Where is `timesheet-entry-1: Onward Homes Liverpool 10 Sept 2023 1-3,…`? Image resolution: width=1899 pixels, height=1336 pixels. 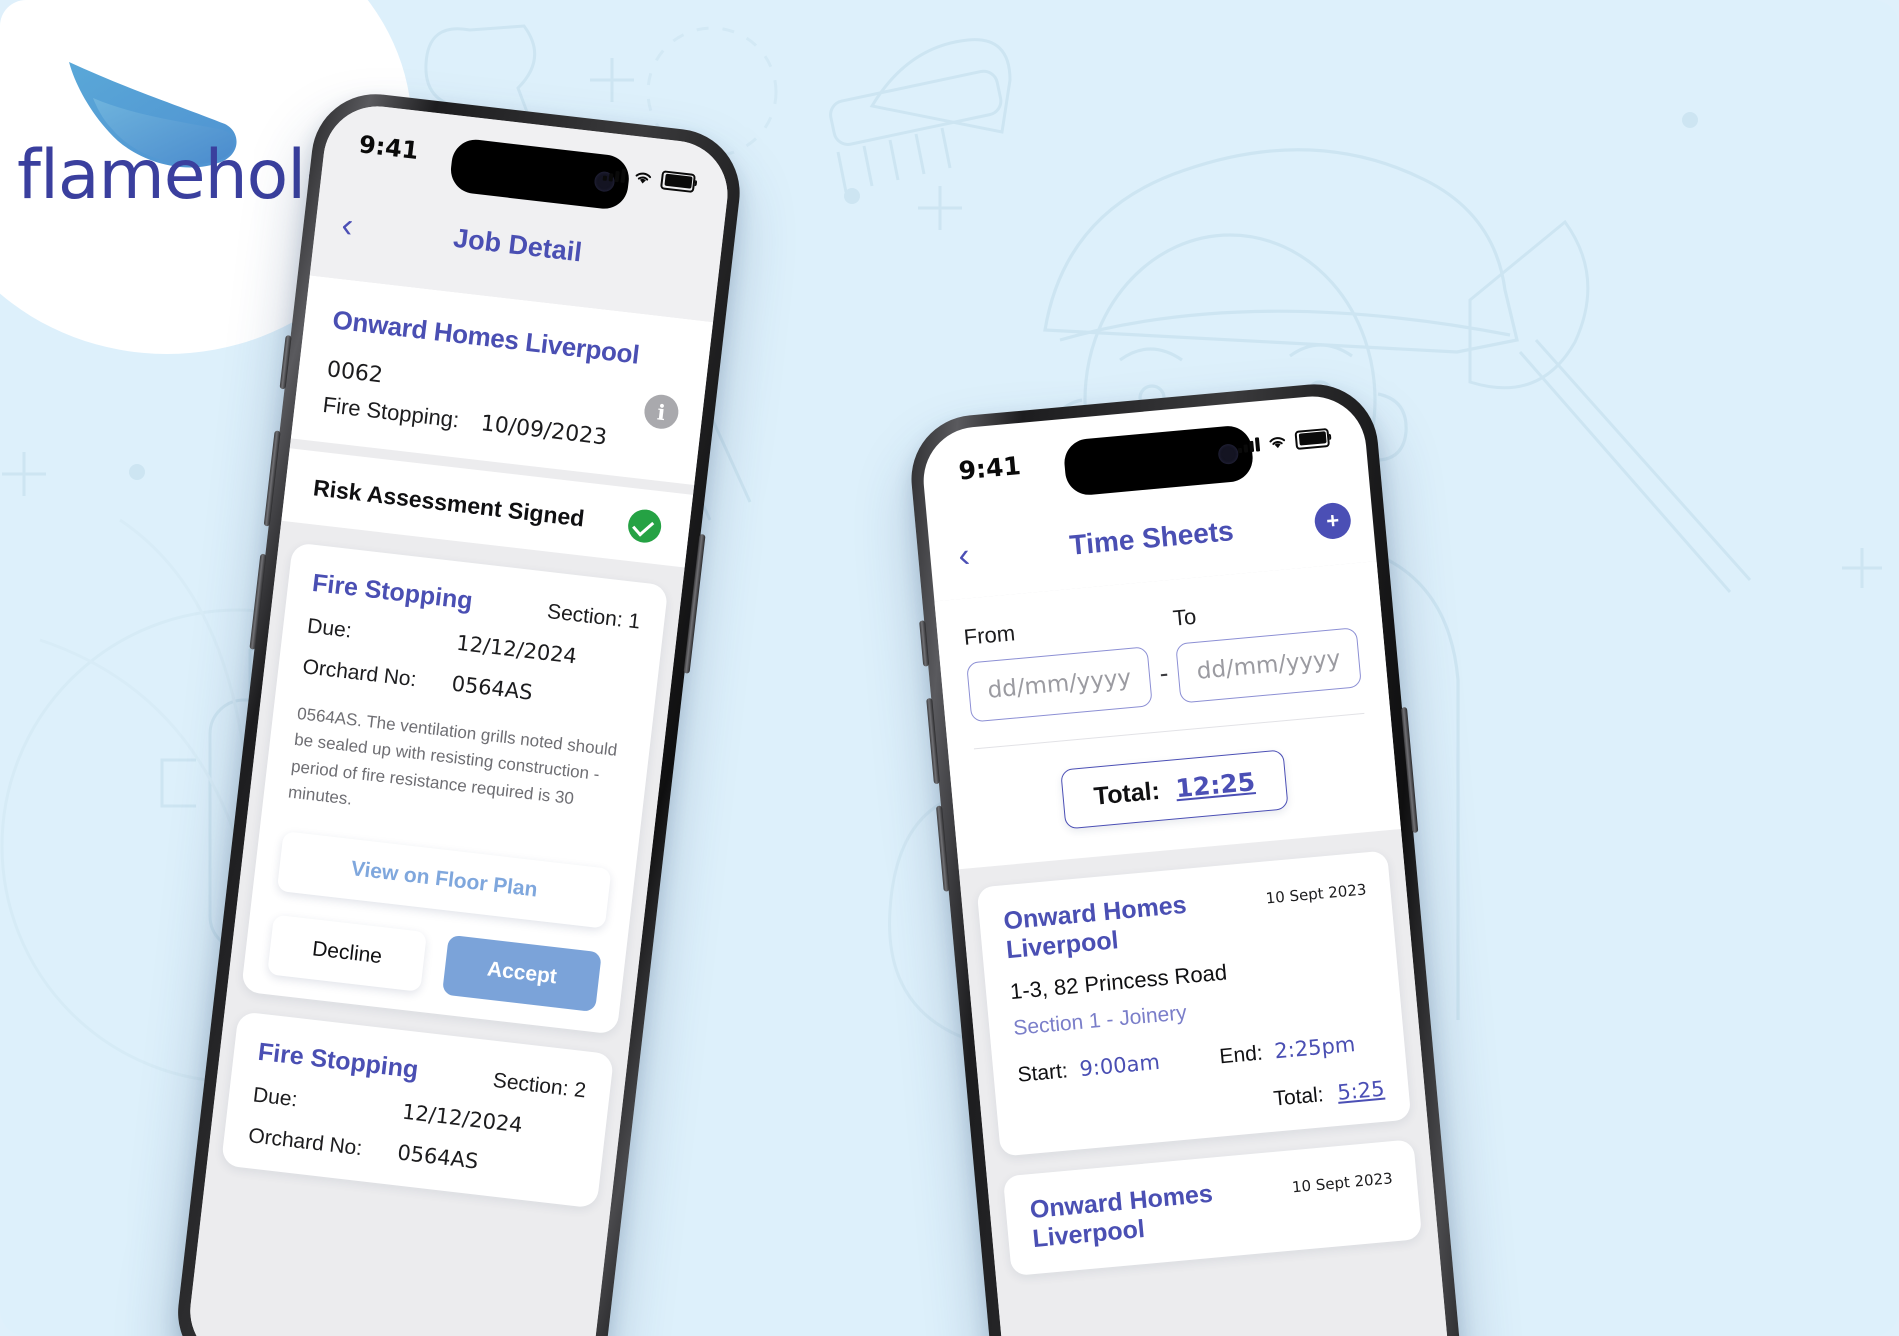 timesheet-entry-1: Onward Homes Liverpool 10 Sept 2023 1-3,… is located at coordinates (1194, 1003).